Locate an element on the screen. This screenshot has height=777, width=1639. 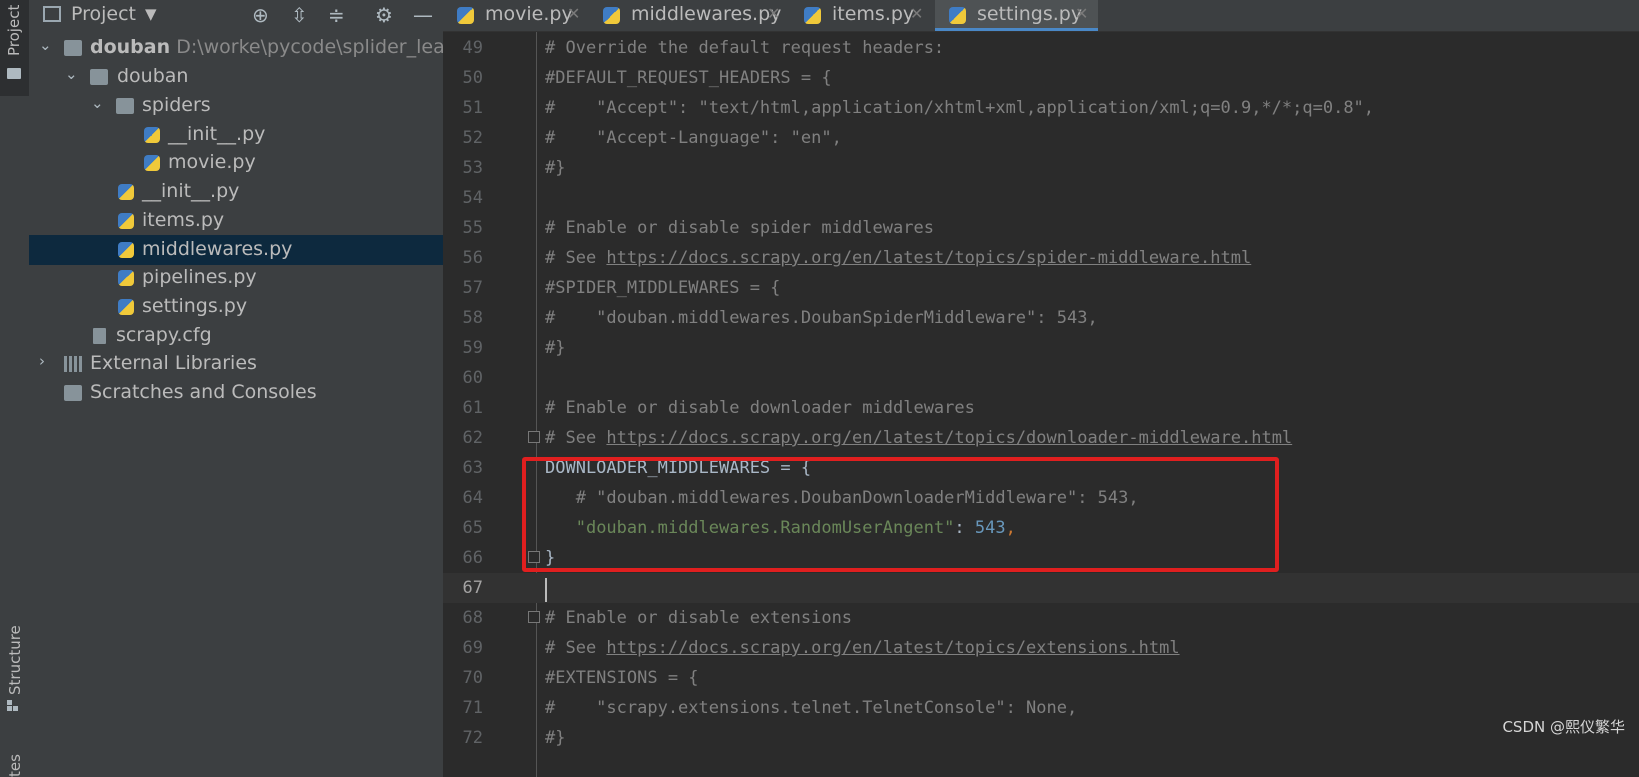
tab-label: middlewares.py is located at coordinates (706, 14).